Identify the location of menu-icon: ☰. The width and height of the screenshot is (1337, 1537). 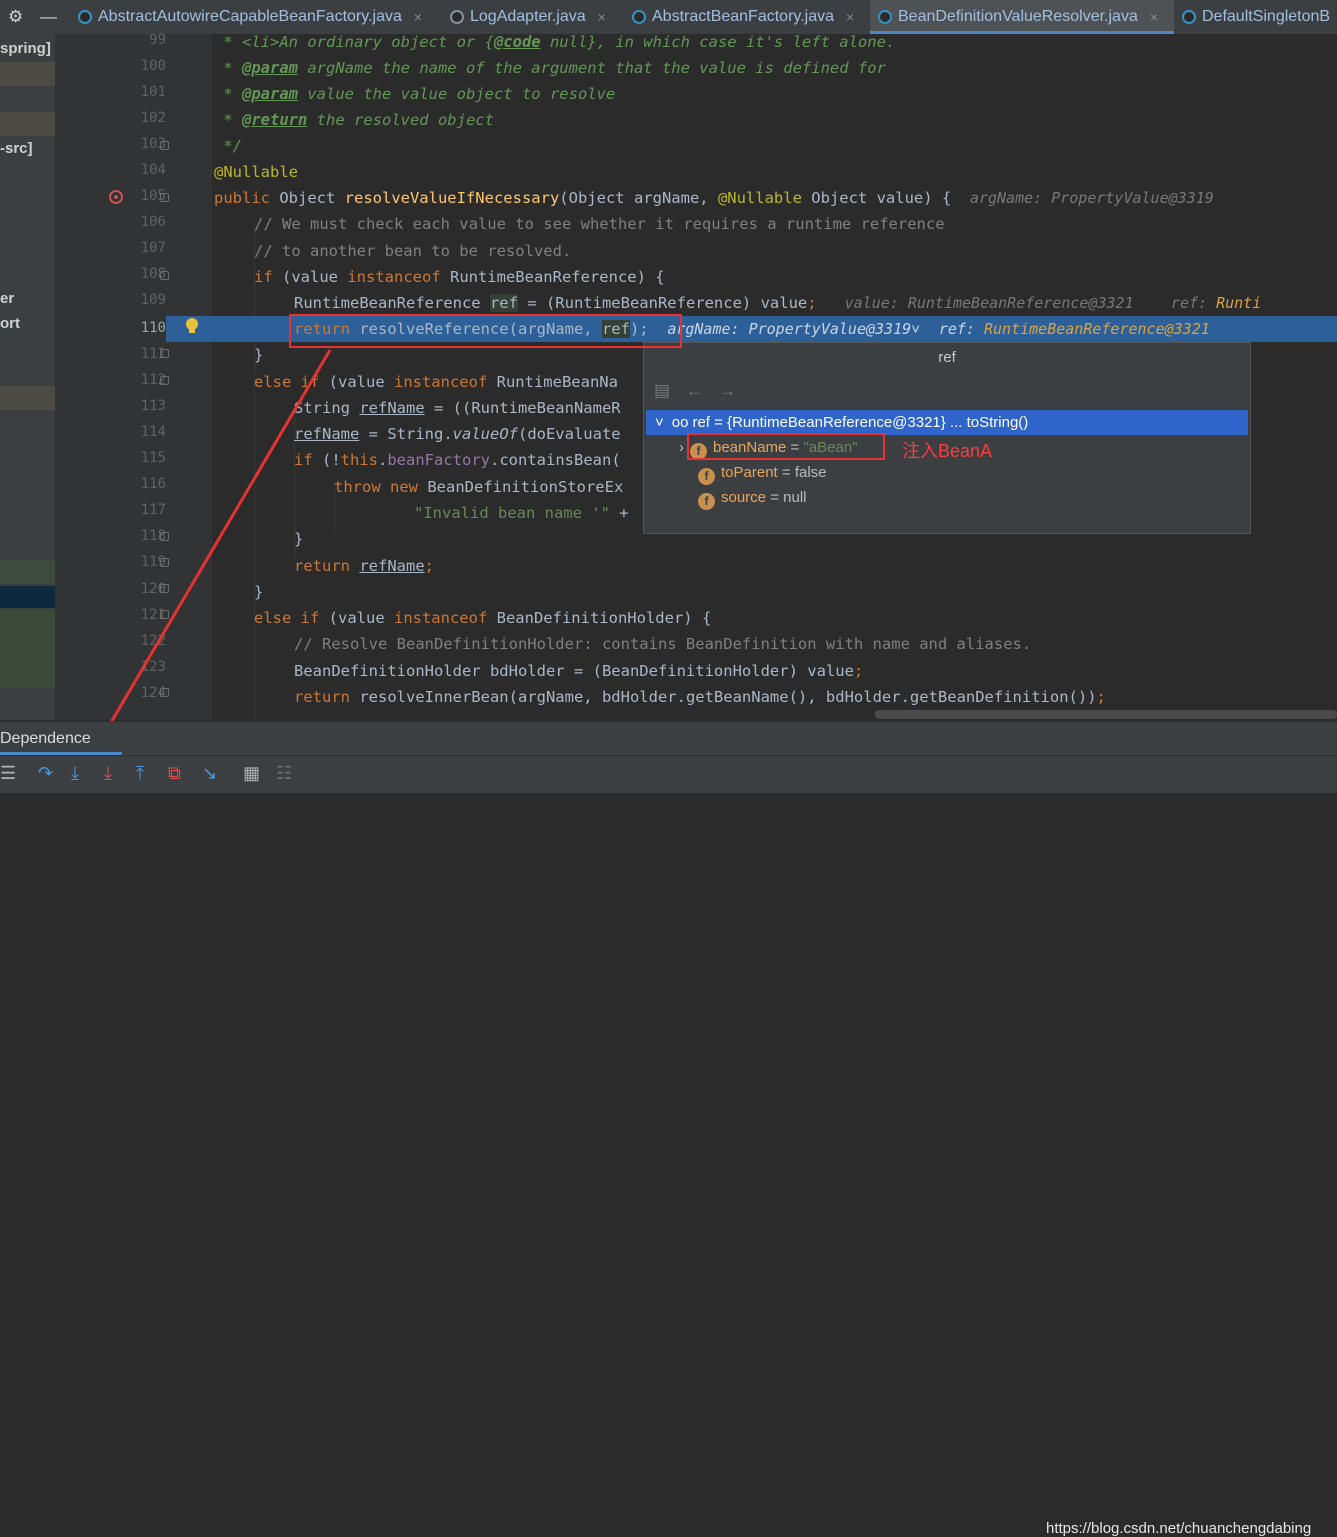
(8, 773).